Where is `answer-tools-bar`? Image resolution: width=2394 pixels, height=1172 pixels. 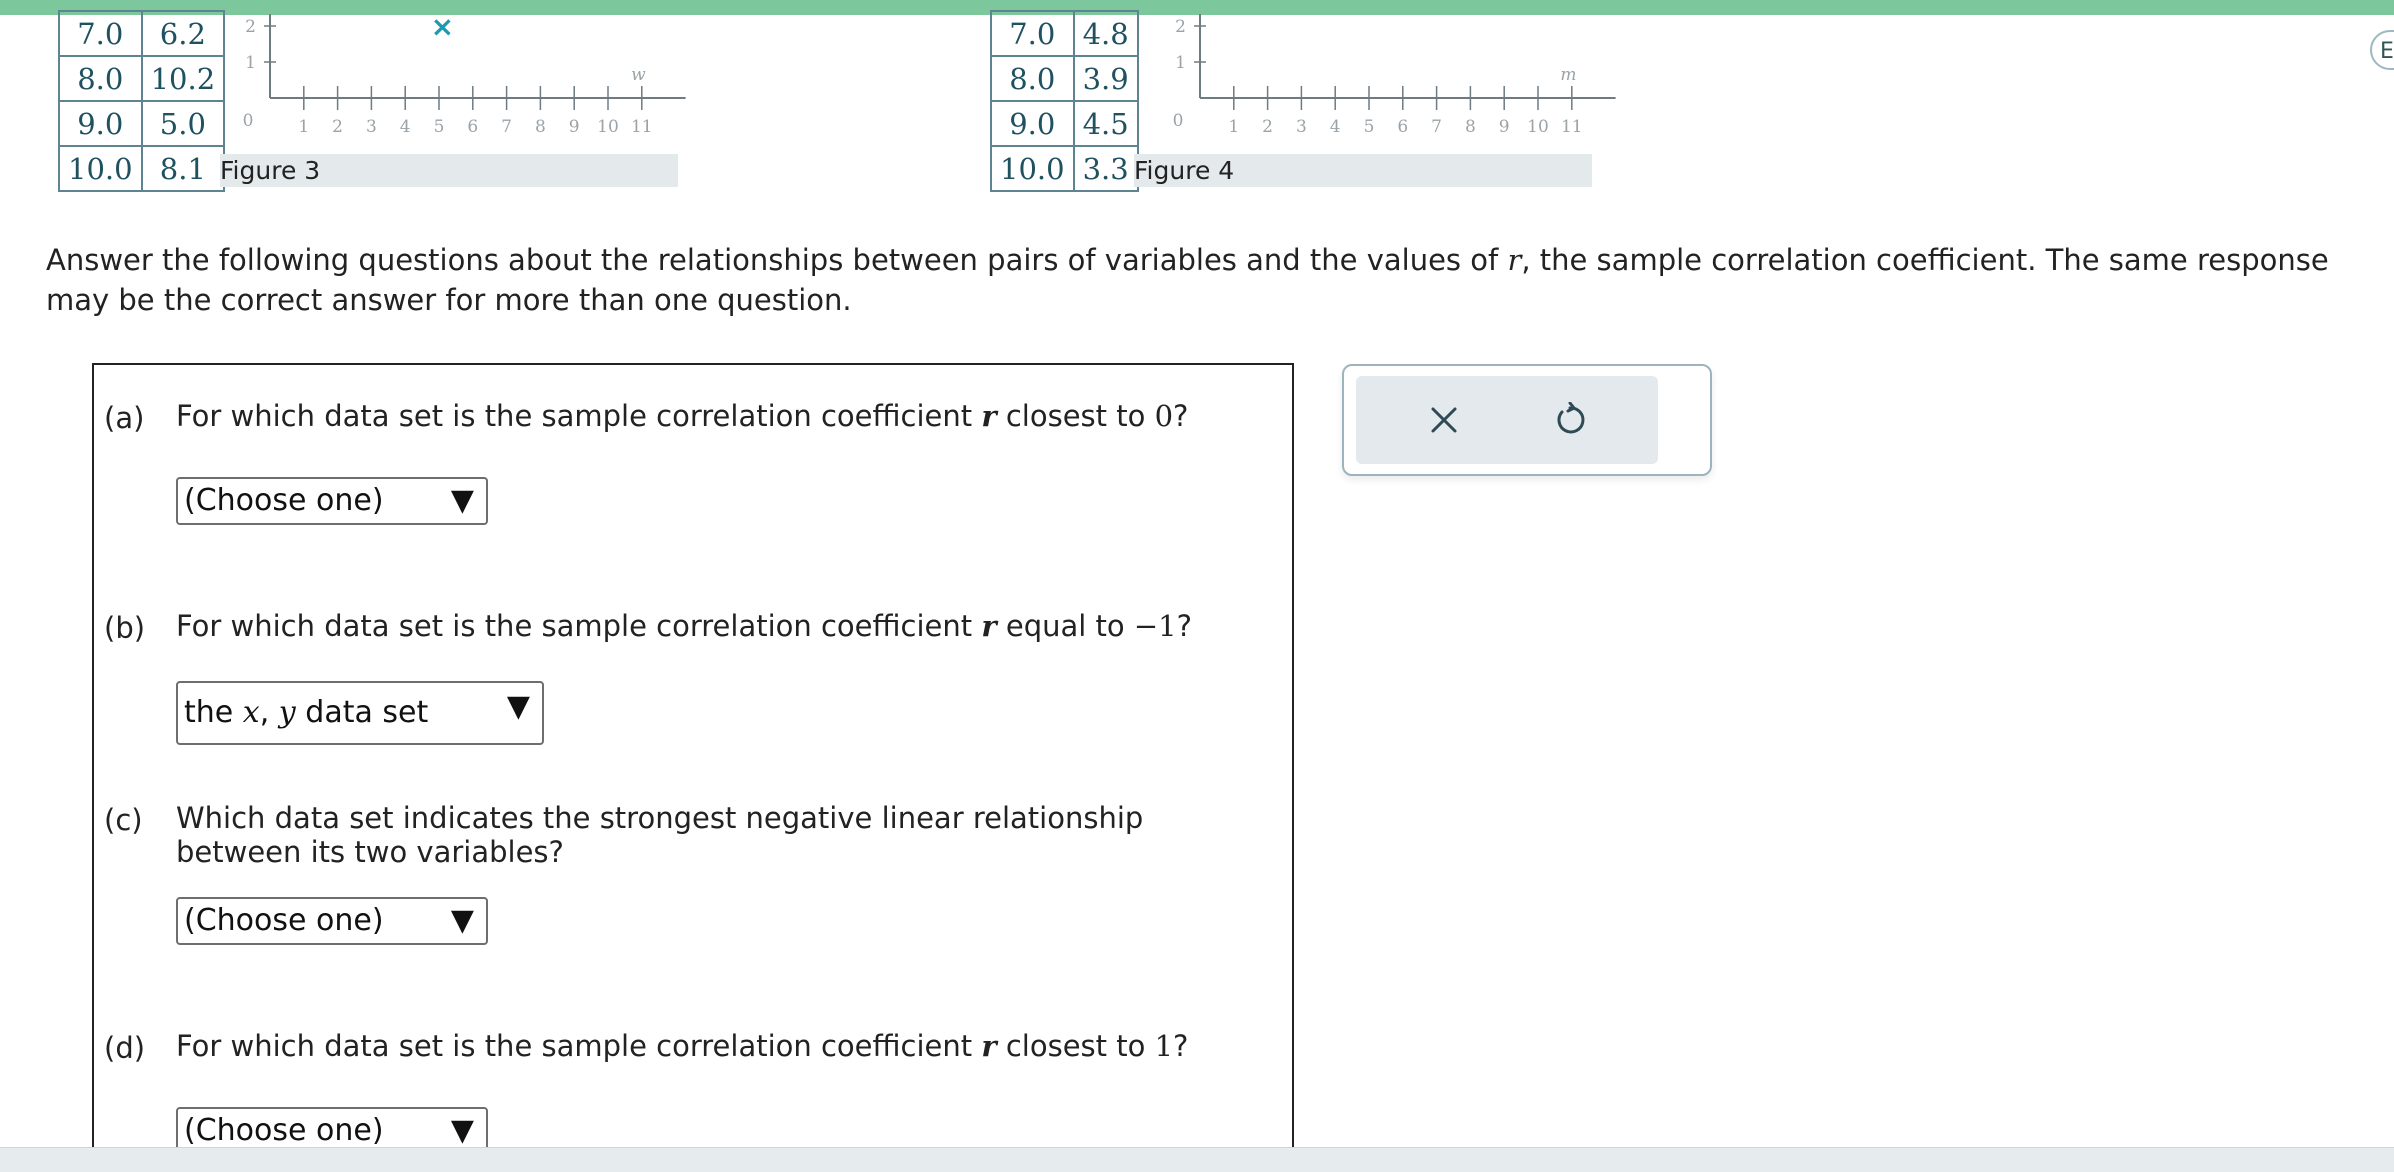 answer-tools-bar is located at coordinates (1507, 420).